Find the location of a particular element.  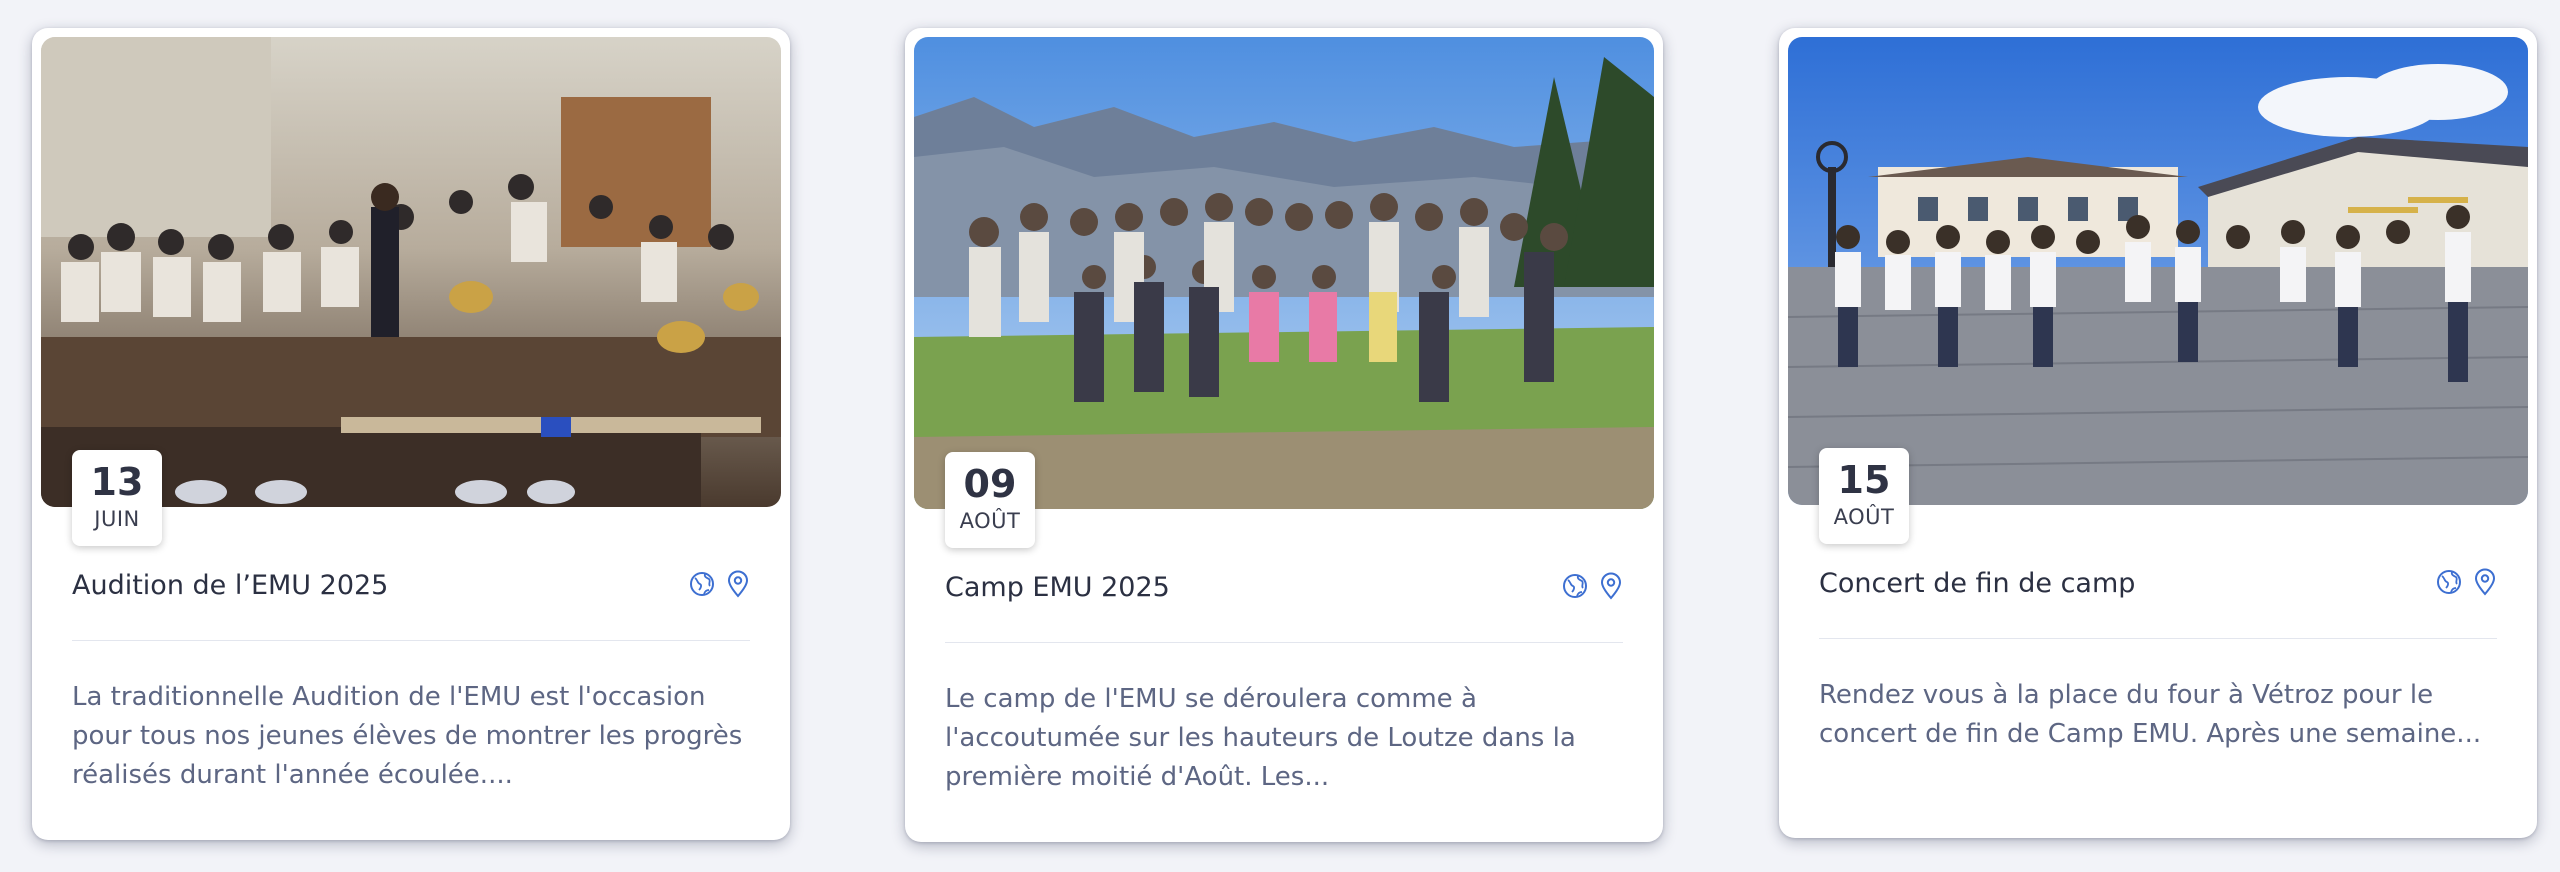

event-title: Camp EMU 2025 is located at coordinates (1057, 587).